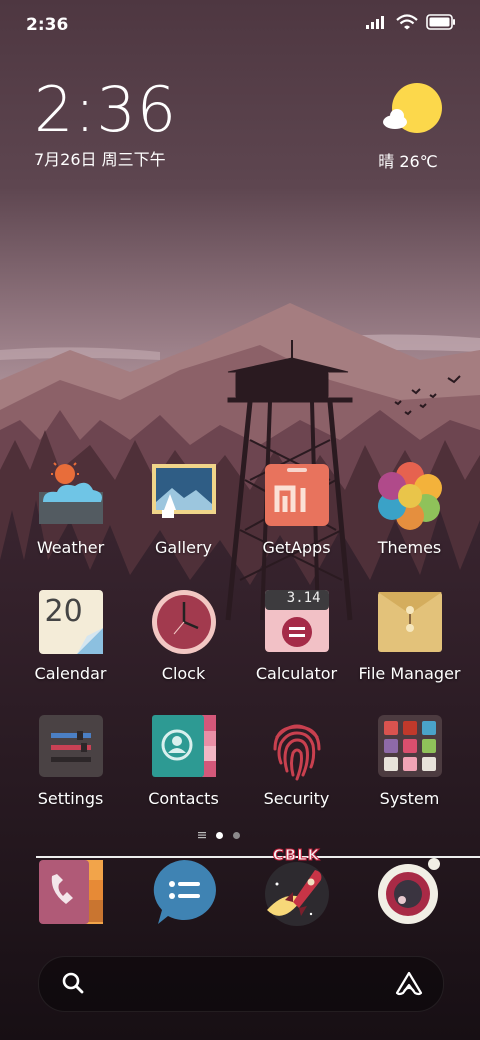 This screenshot has height=1040, width=480. I want to click on signal-icon, so click(375, 22).